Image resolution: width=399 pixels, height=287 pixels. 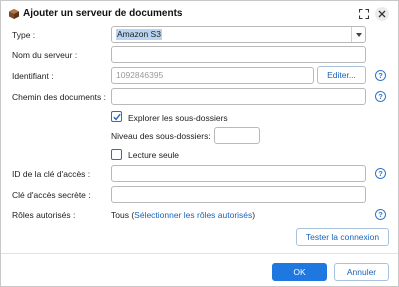 I want to click on close-icon, so click(x=382, y=14).